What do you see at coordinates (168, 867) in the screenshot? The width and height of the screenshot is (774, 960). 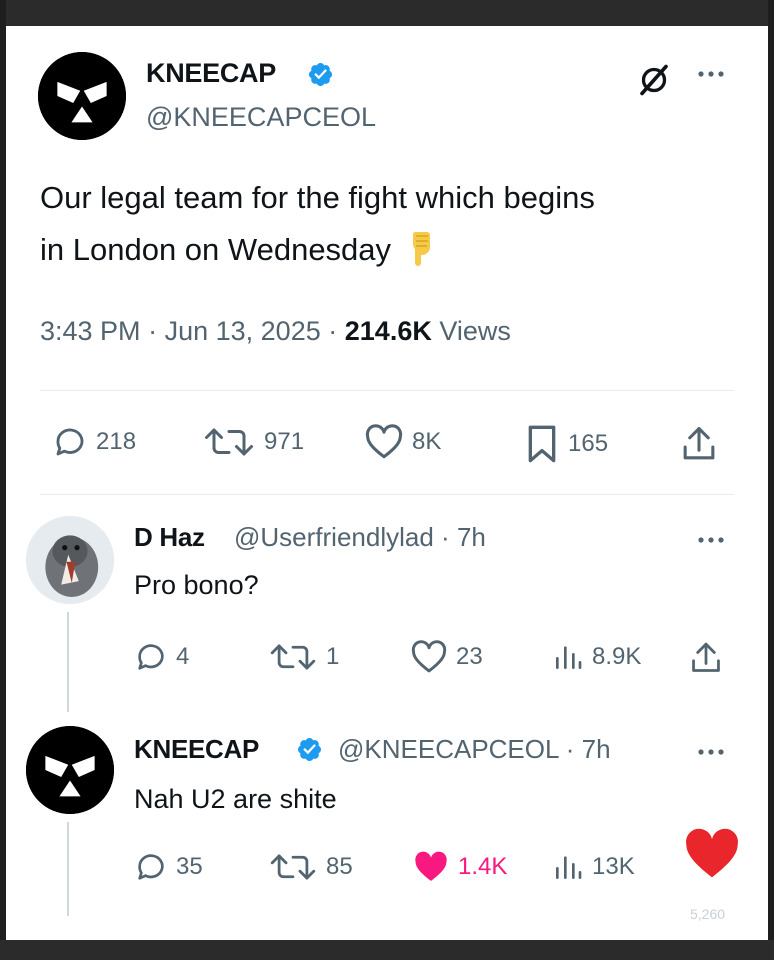 I see `reply-button: 35` at bounding box center [168, 867].